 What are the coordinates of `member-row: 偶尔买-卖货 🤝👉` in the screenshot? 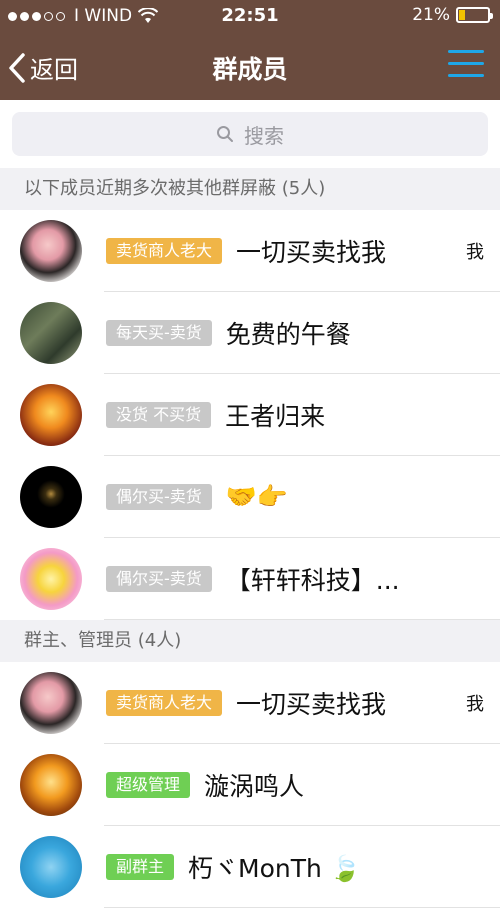 It's located at (250, 497).